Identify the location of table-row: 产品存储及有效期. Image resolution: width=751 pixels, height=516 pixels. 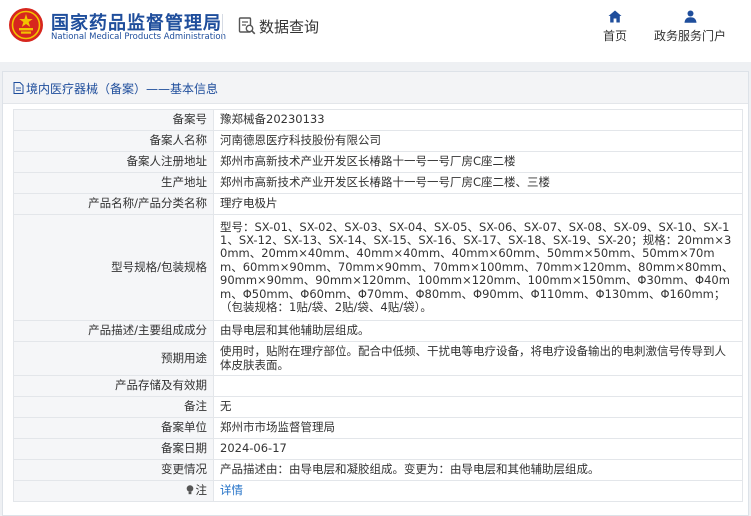
(378, 386).